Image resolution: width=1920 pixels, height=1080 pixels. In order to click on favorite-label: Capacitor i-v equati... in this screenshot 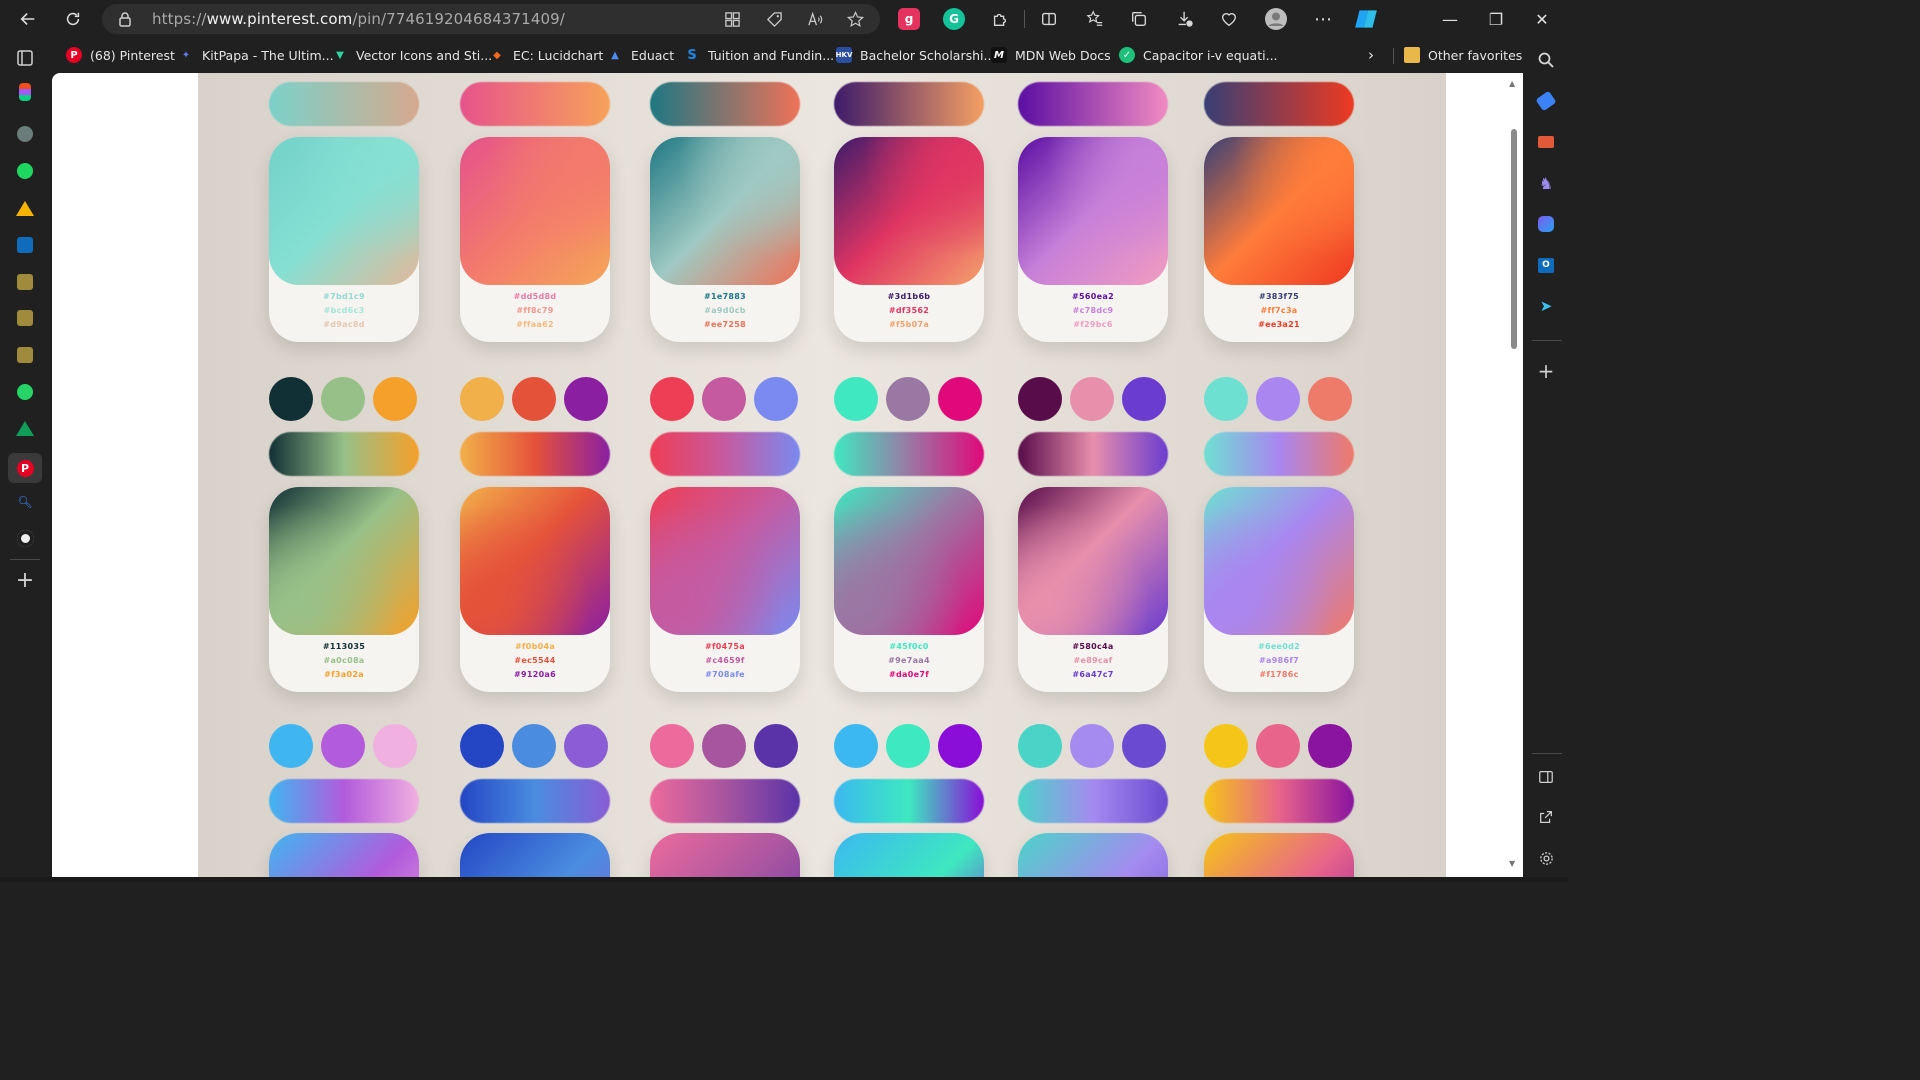, I will do `click(1210, 55)`.